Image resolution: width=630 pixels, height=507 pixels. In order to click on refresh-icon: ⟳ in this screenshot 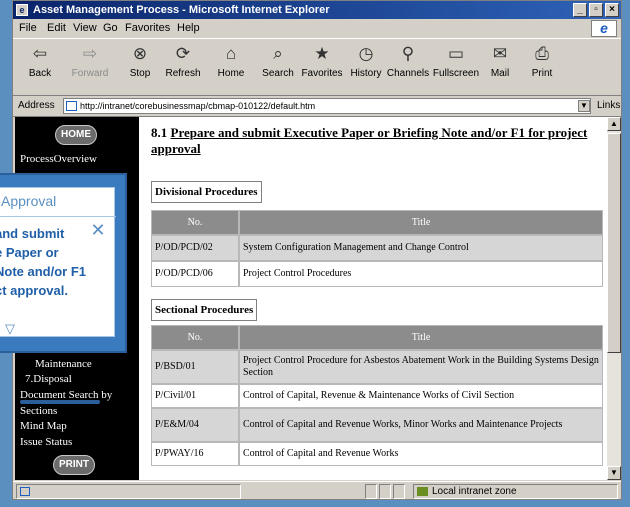, I will do `click(183, 53)`.